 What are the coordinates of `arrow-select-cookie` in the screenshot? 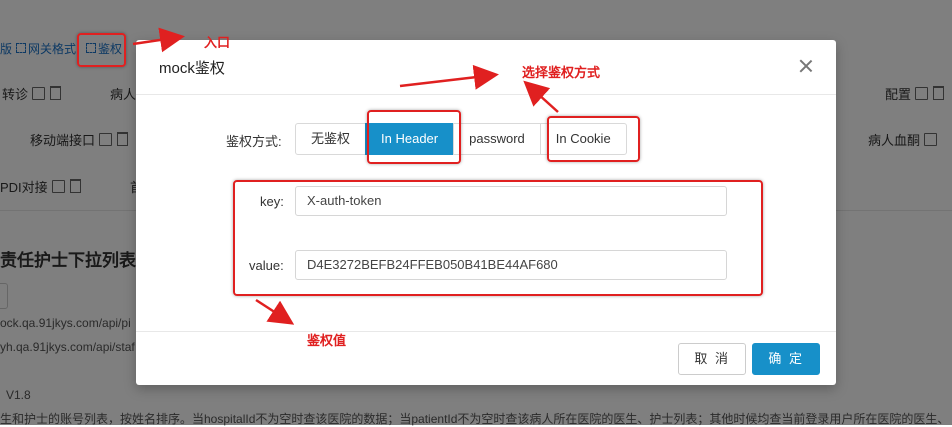 It's located at (541, 96).